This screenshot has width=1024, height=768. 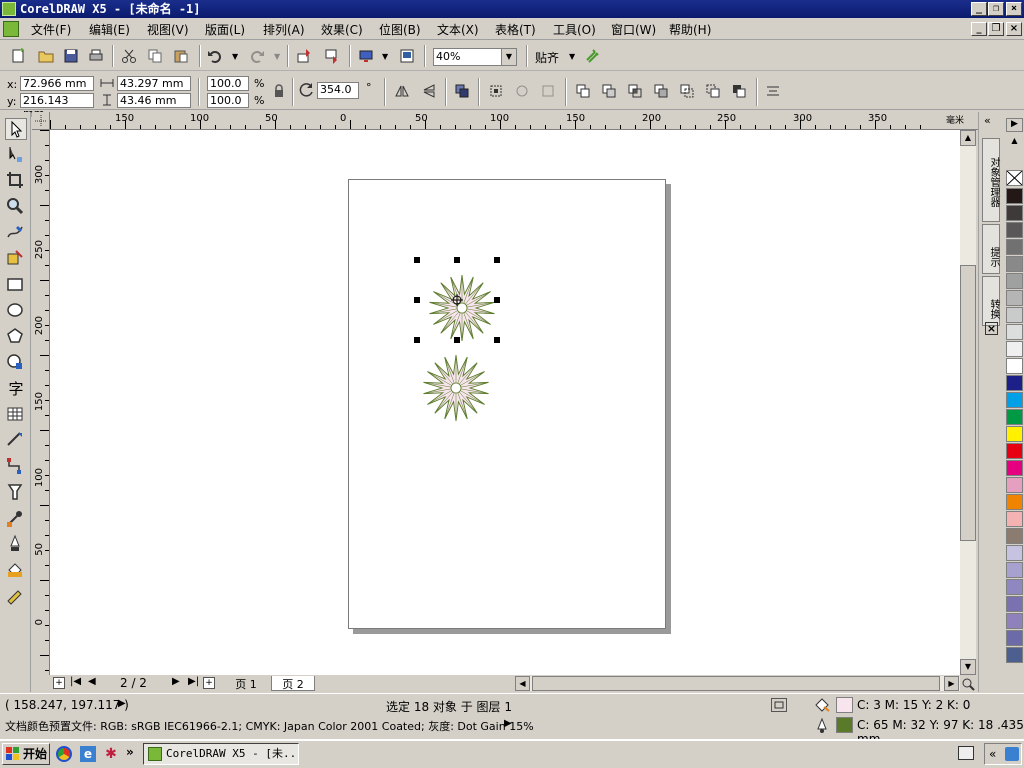 What do you see at coordinates (225, 29) in the screenshot?
I see `menu-layout: 版面(L)` at bounding box center [225, 29].